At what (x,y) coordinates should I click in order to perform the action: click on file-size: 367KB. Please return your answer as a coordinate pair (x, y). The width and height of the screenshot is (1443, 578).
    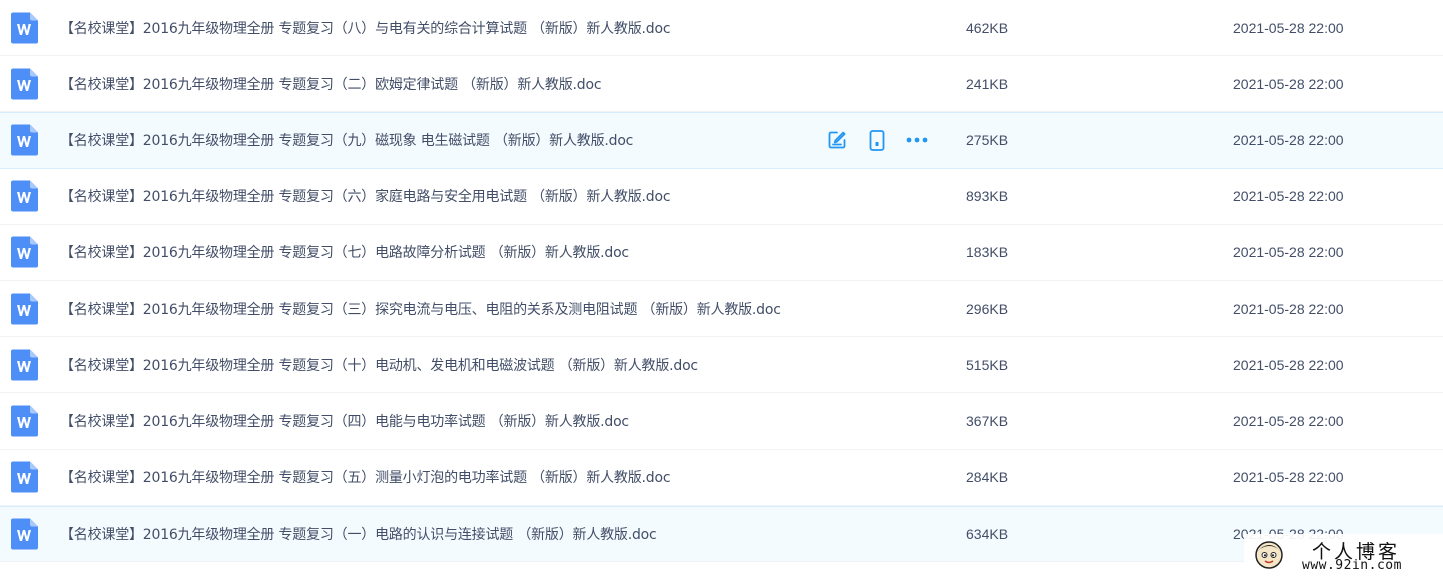
    Looking at the image, I should click on (987, 420).